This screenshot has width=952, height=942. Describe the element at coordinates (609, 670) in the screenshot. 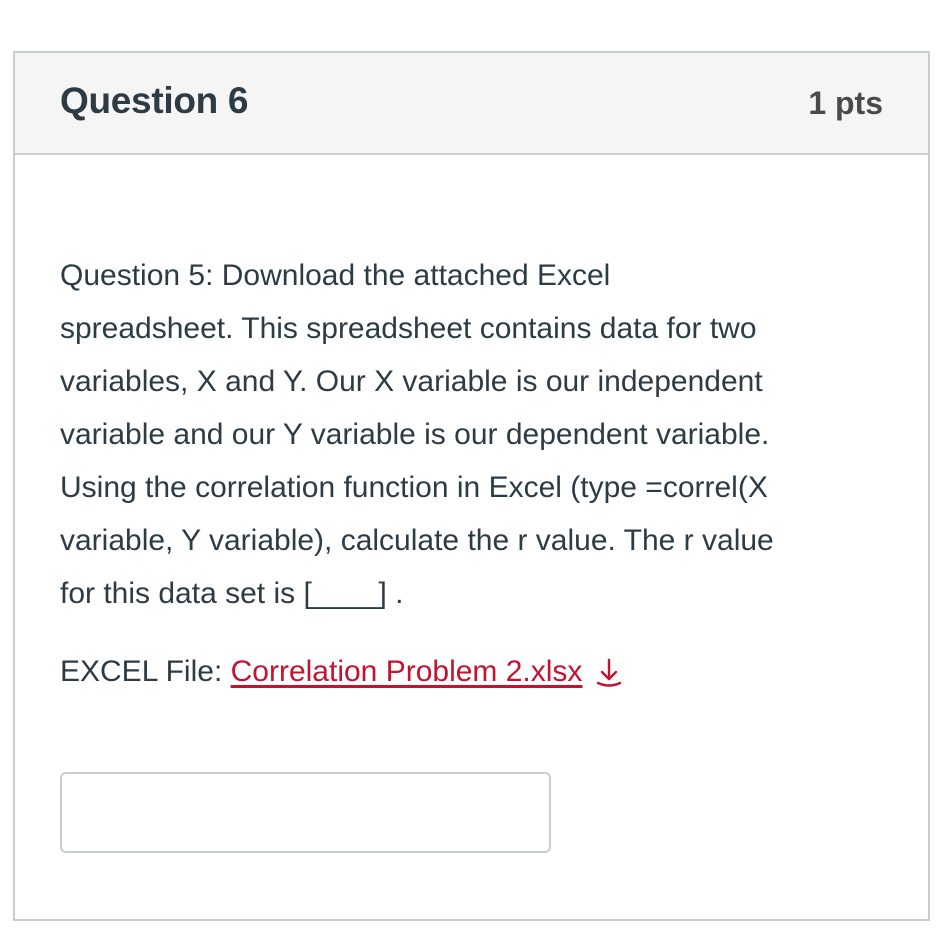

I see `download-arrow-icon` at that location.